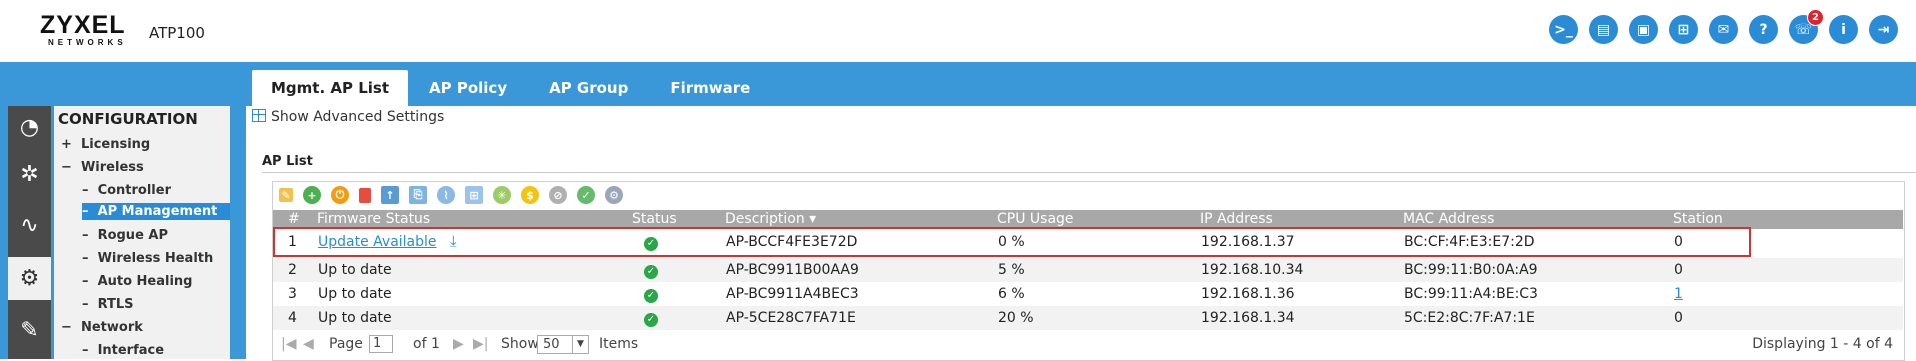 The width and height of the screenshot is (1916, 361). Describe the element at coordinates (1236, 219) in the screenshot. I see `col-ip-address: IP Address` at that location.